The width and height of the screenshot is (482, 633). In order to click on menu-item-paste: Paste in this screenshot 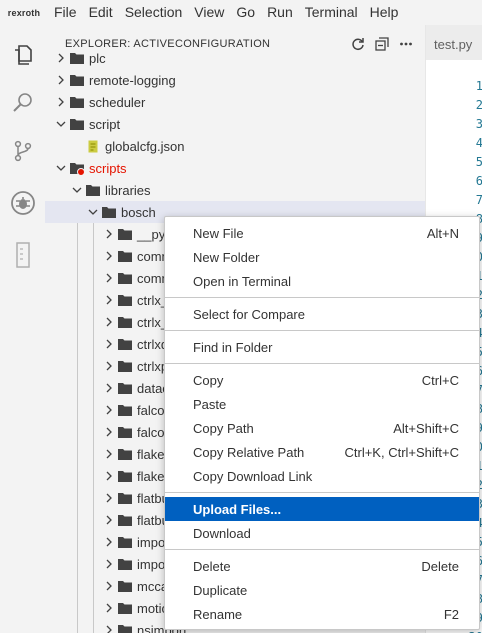, I will do `click(322, 404)`.